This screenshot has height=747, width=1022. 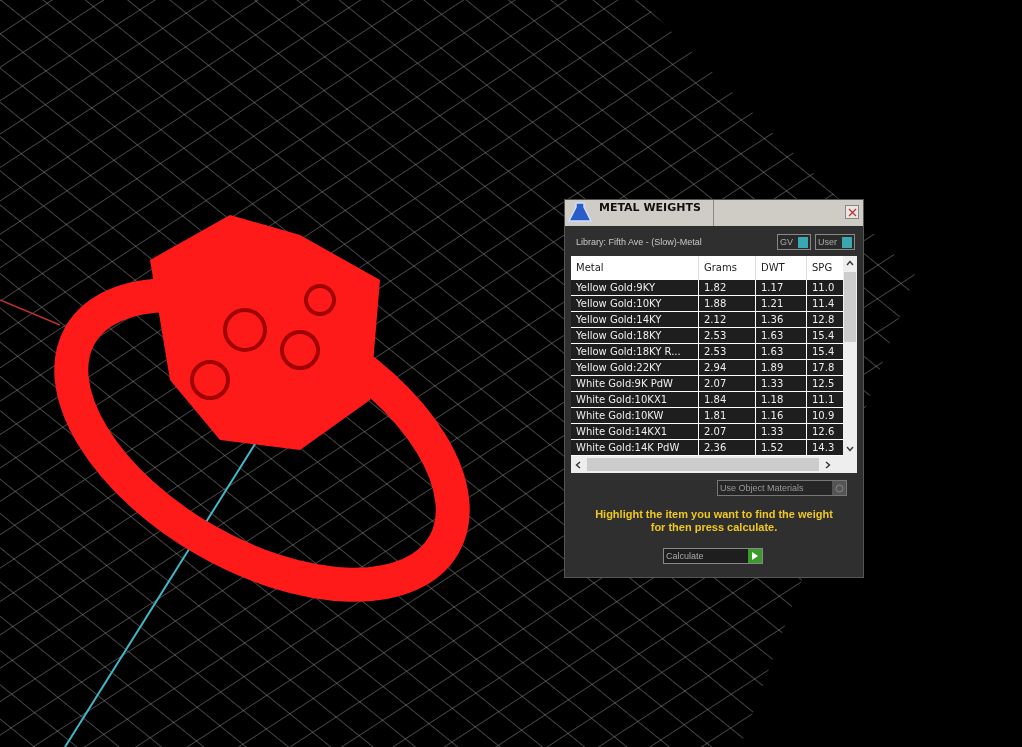 What do you see at coordinates (755, 556) in the screenshot?
I see `play-icon` at bounding box center [755, 556].